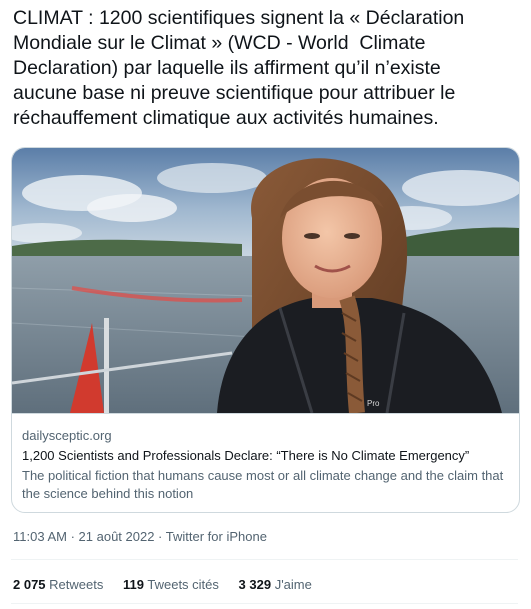 This screenshot has height=609, width=531. I want to click on likes-count: 3 329, so click(255, 584).